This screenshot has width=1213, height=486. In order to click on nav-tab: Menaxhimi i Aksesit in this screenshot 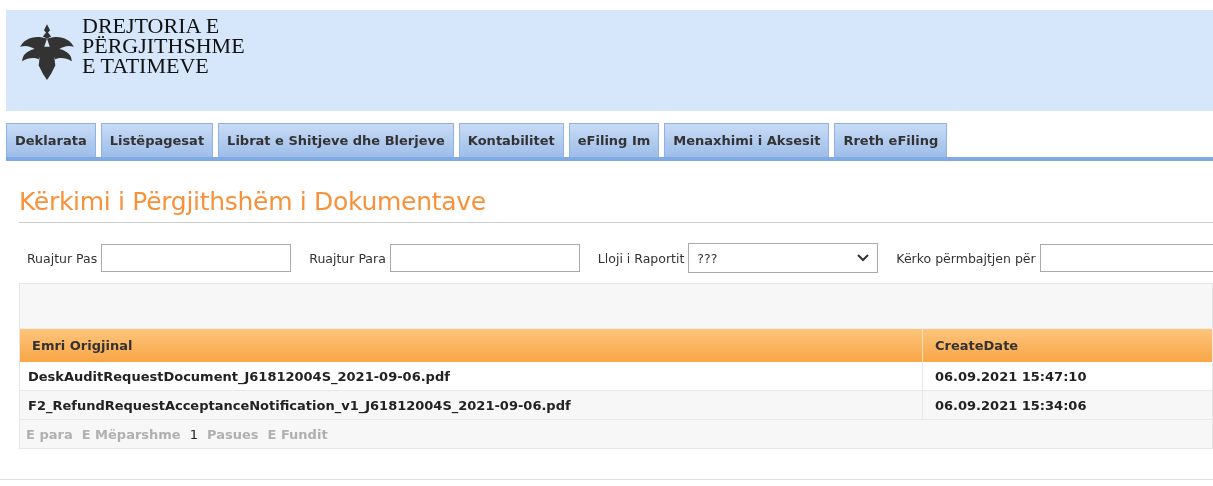, I will do `click(747, 140)`.